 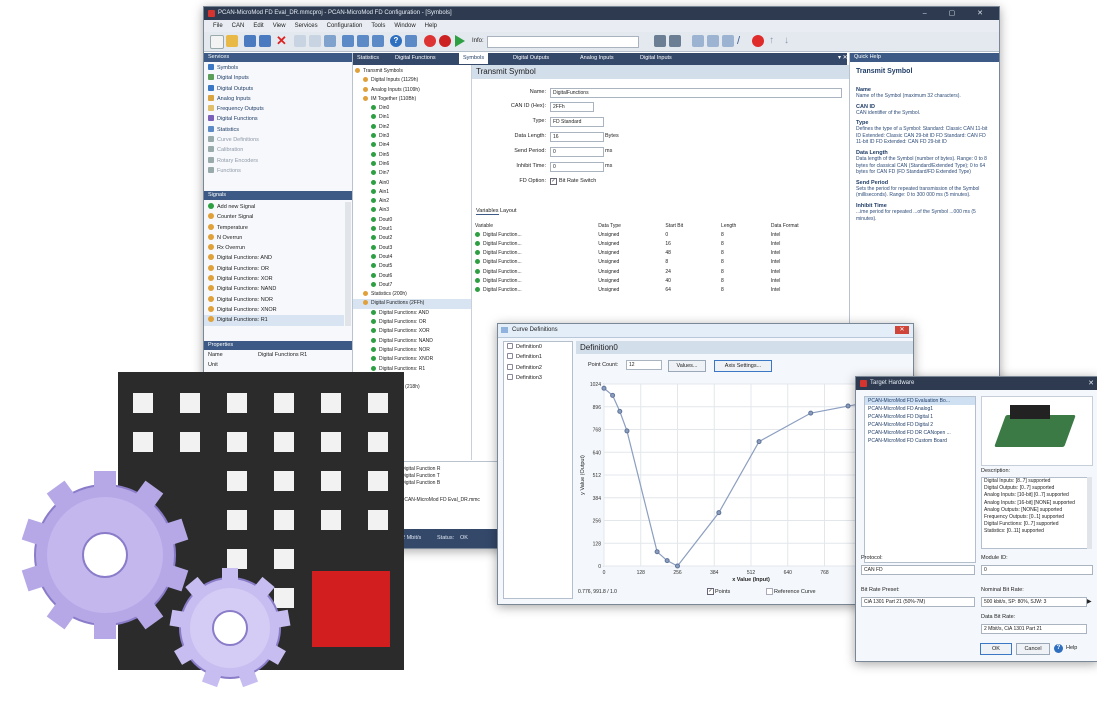 I want to click on up-arrow-icon: ↑, so click(x=775, y=41).